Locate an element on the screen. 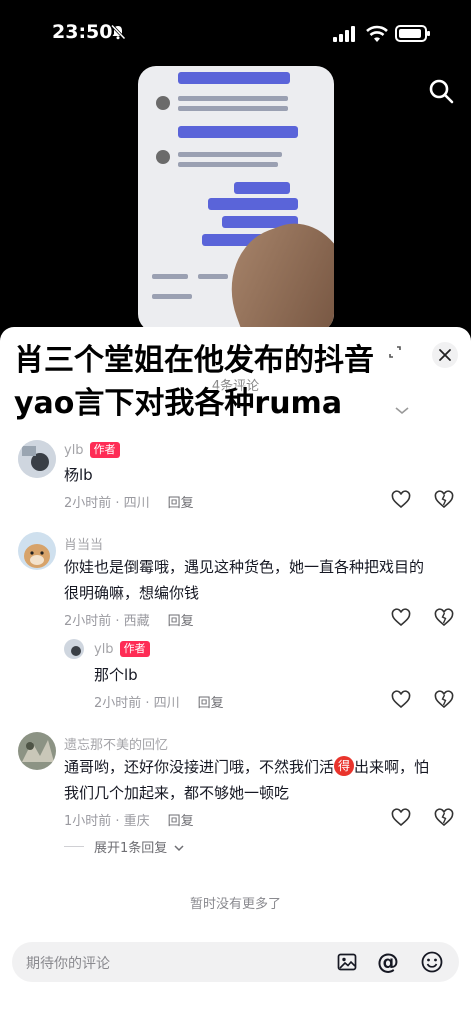  mention-icon: @ is located at coordinates (388, 962).